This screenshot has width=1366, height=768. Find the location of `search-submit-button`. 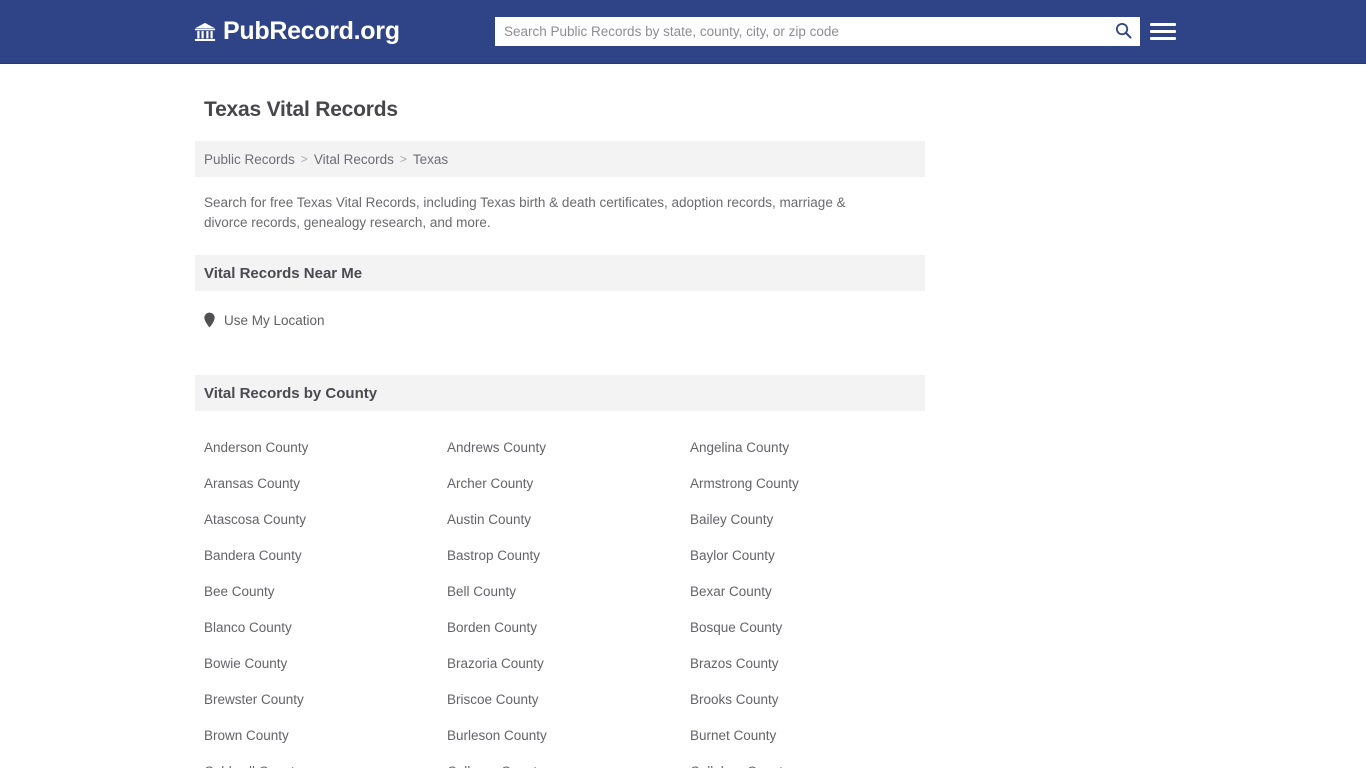

search-submit-button is located at coordinates (1123, 31).